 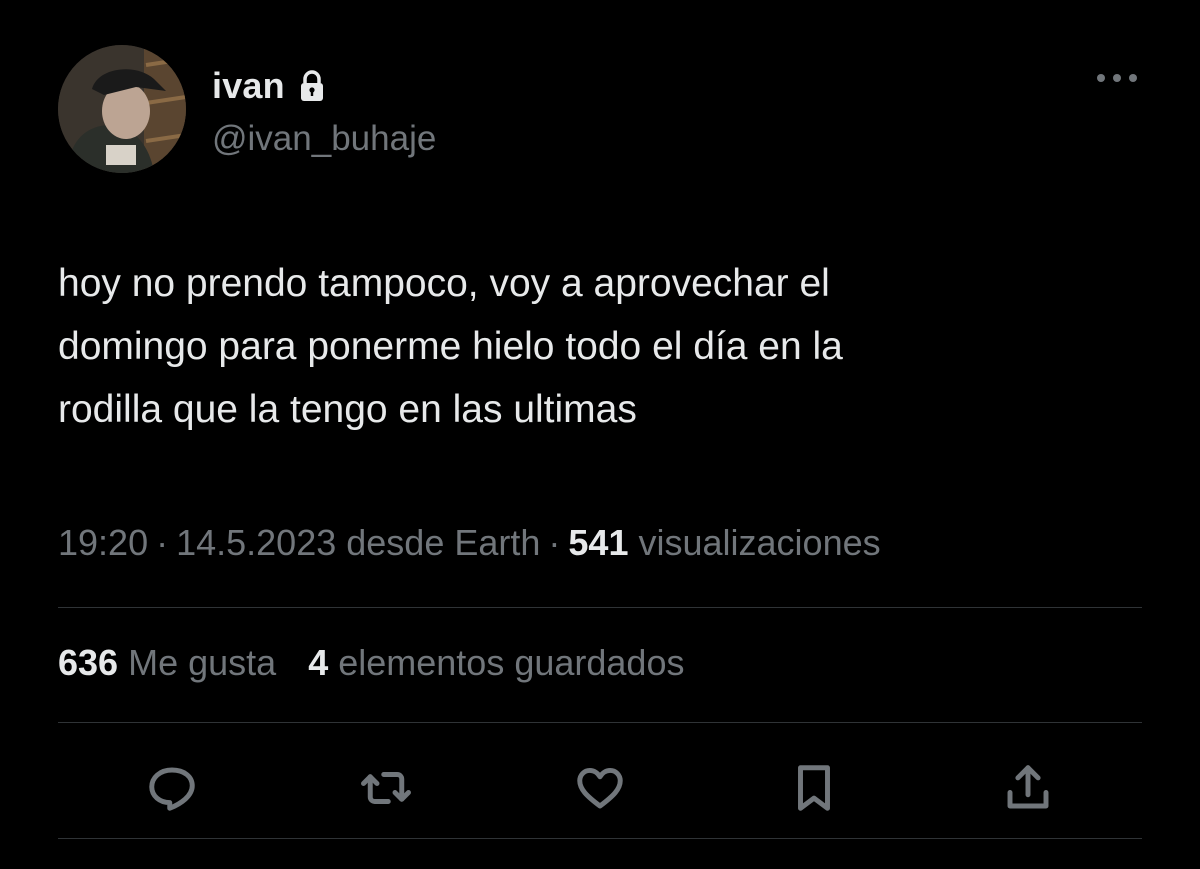 I want to click on tweet-actions, so click(x=600, y=788).